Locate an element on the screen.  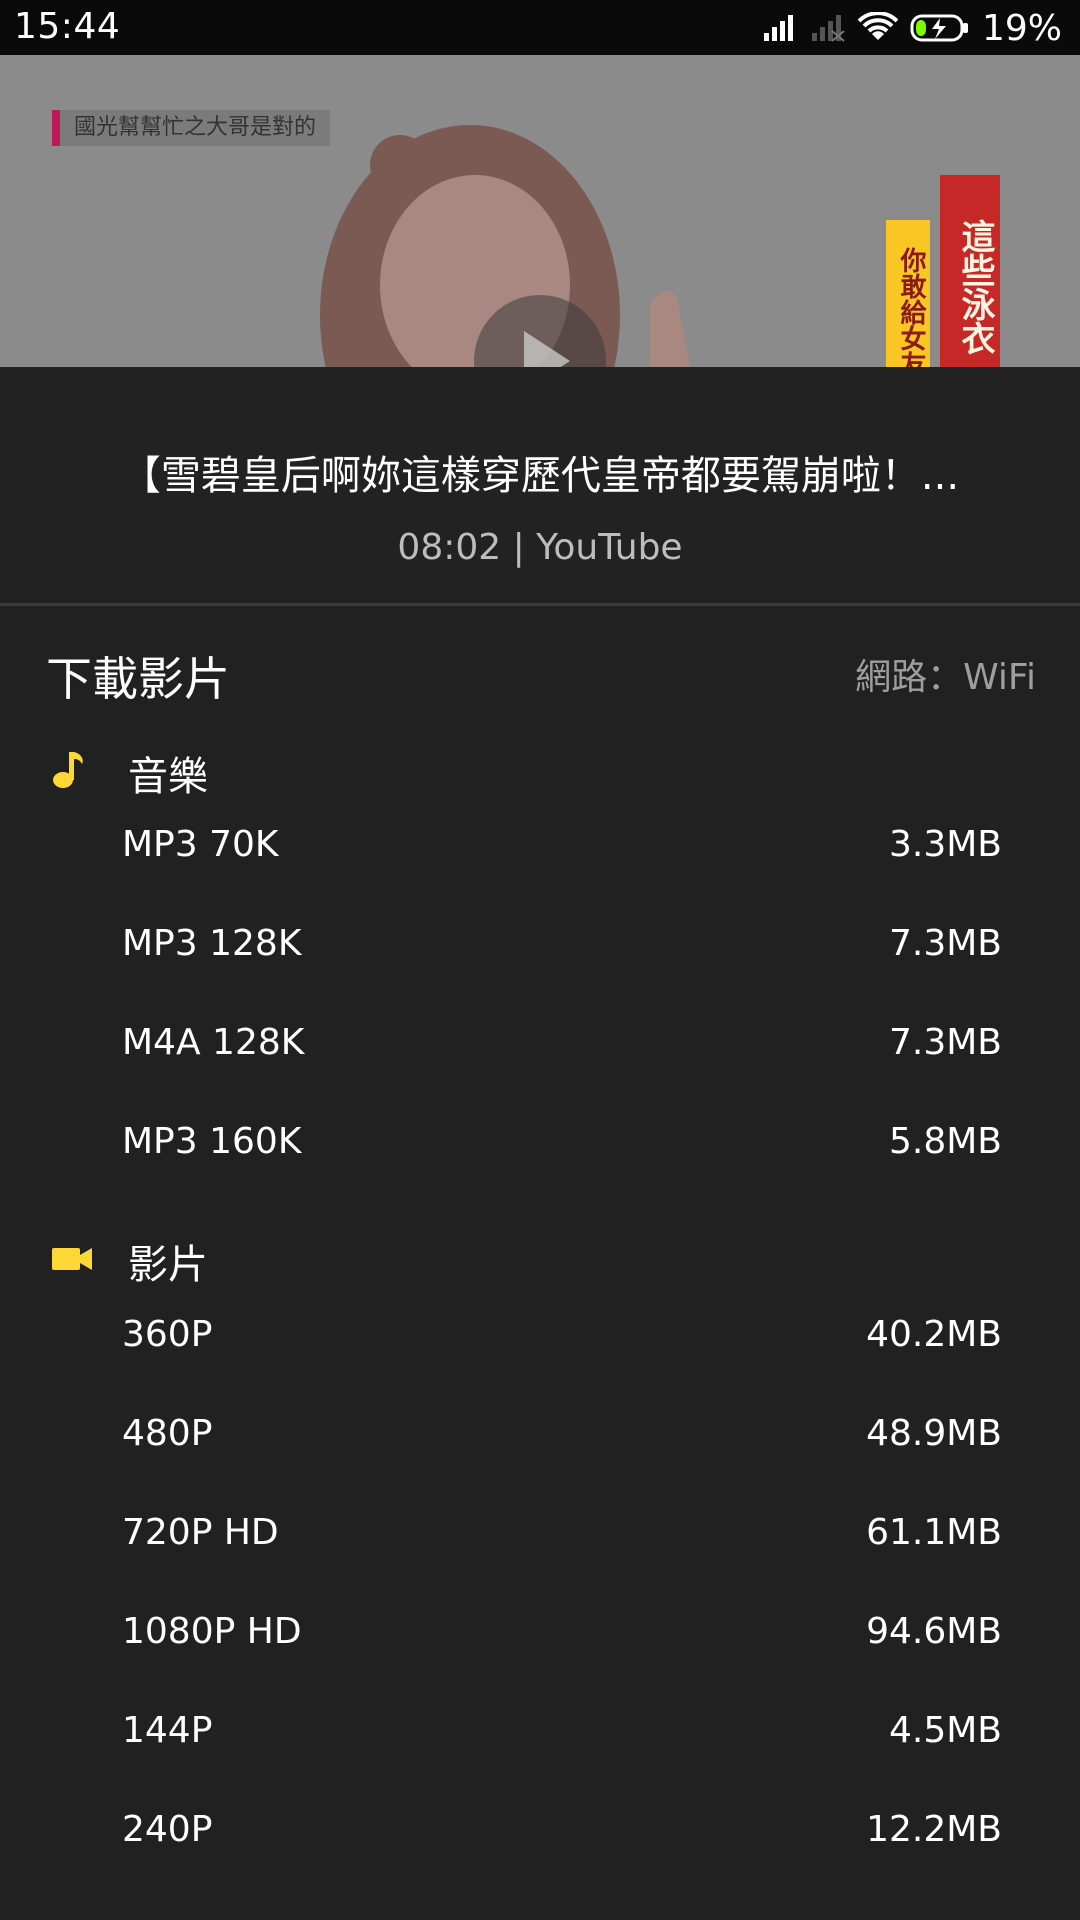
music-option-mp3-160k: MP3 160K 5.8MB is located at coordinates (540, 1142).